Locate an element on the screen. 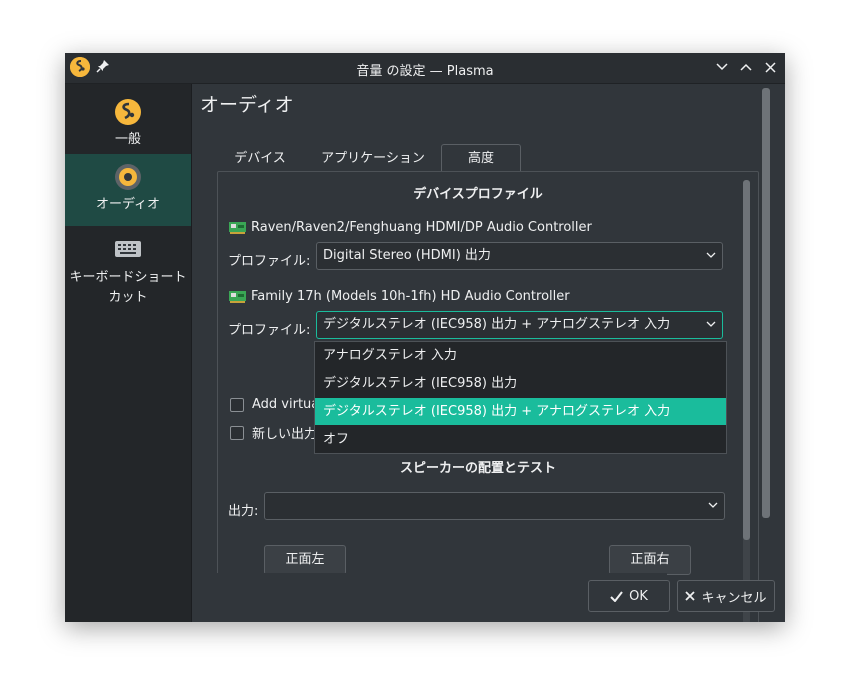  maximize-button is located at coordinates (746, 67).